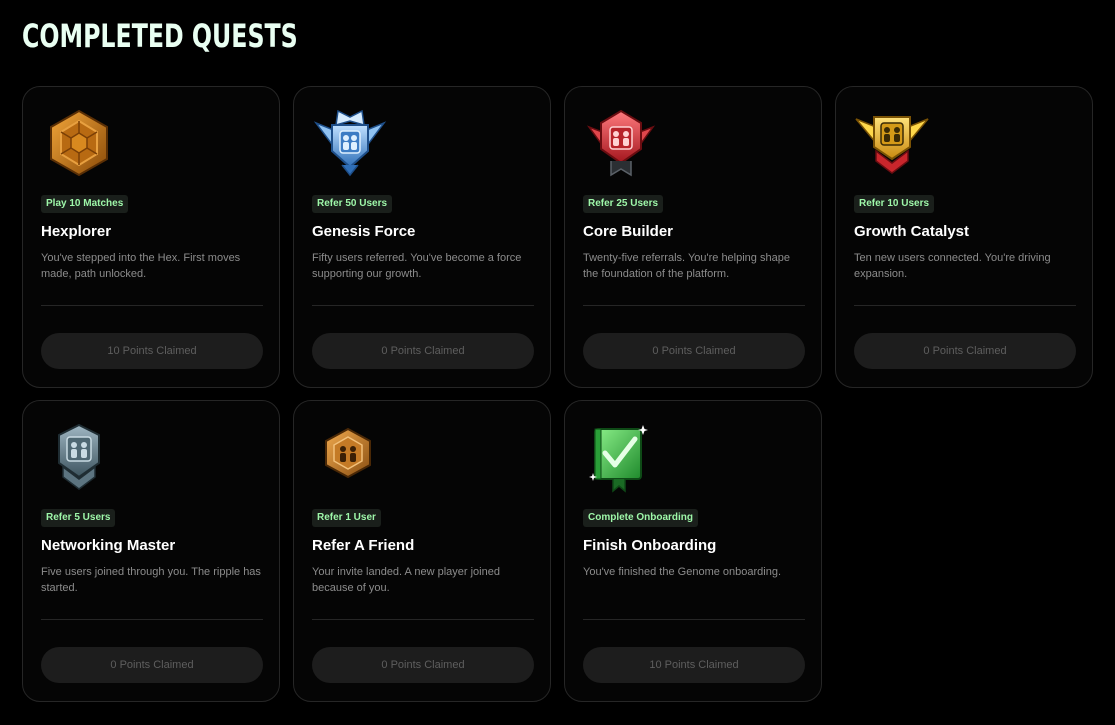  What do you see at coordinates (78, 518) in the screenshot?
I see `quest-requirement-tag: Refer 5 Users` at bounding box center [78, 518].